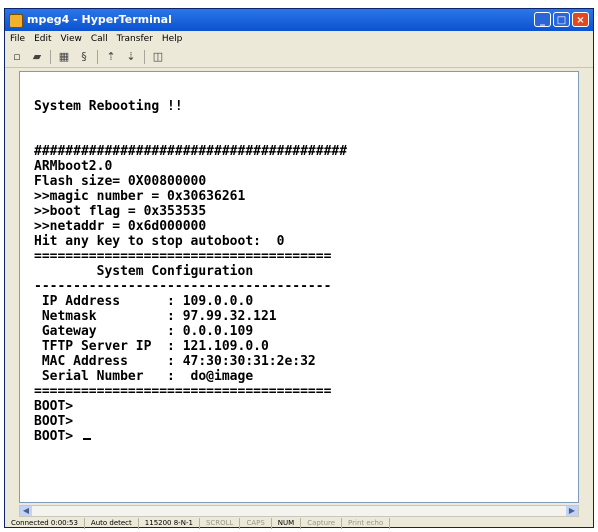 This screenshot has width=598, height=532. What do you see at coordinates (299, 511) in the screenshot?
I see `horizontal-scrollbar: ◀ ▶` at bounding box center [299, 511].